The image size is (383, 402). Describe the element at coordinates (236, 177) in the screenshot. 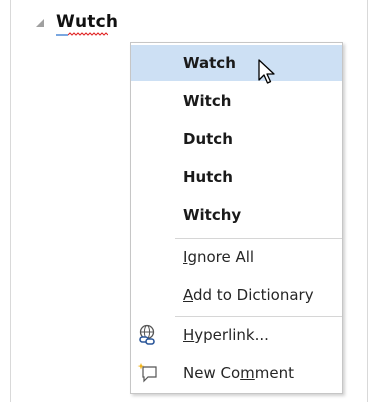

I see `suggestion-hutch: Hutch` at that location.